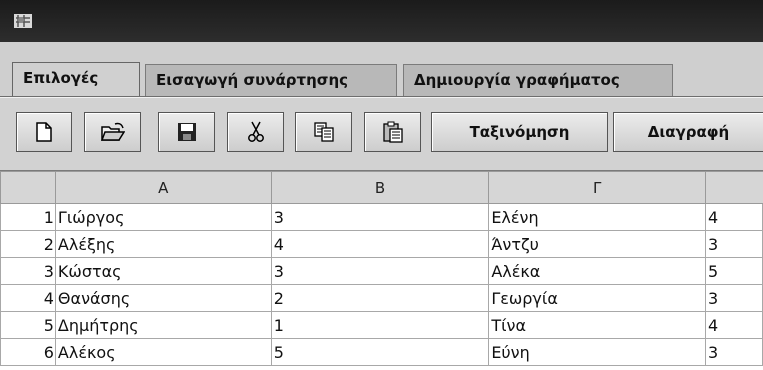 The width and height of the screenshot is (763, 370). I want to click on table-row: 6 Αλέκος 5 Εύνη 3, so click(381, 352).